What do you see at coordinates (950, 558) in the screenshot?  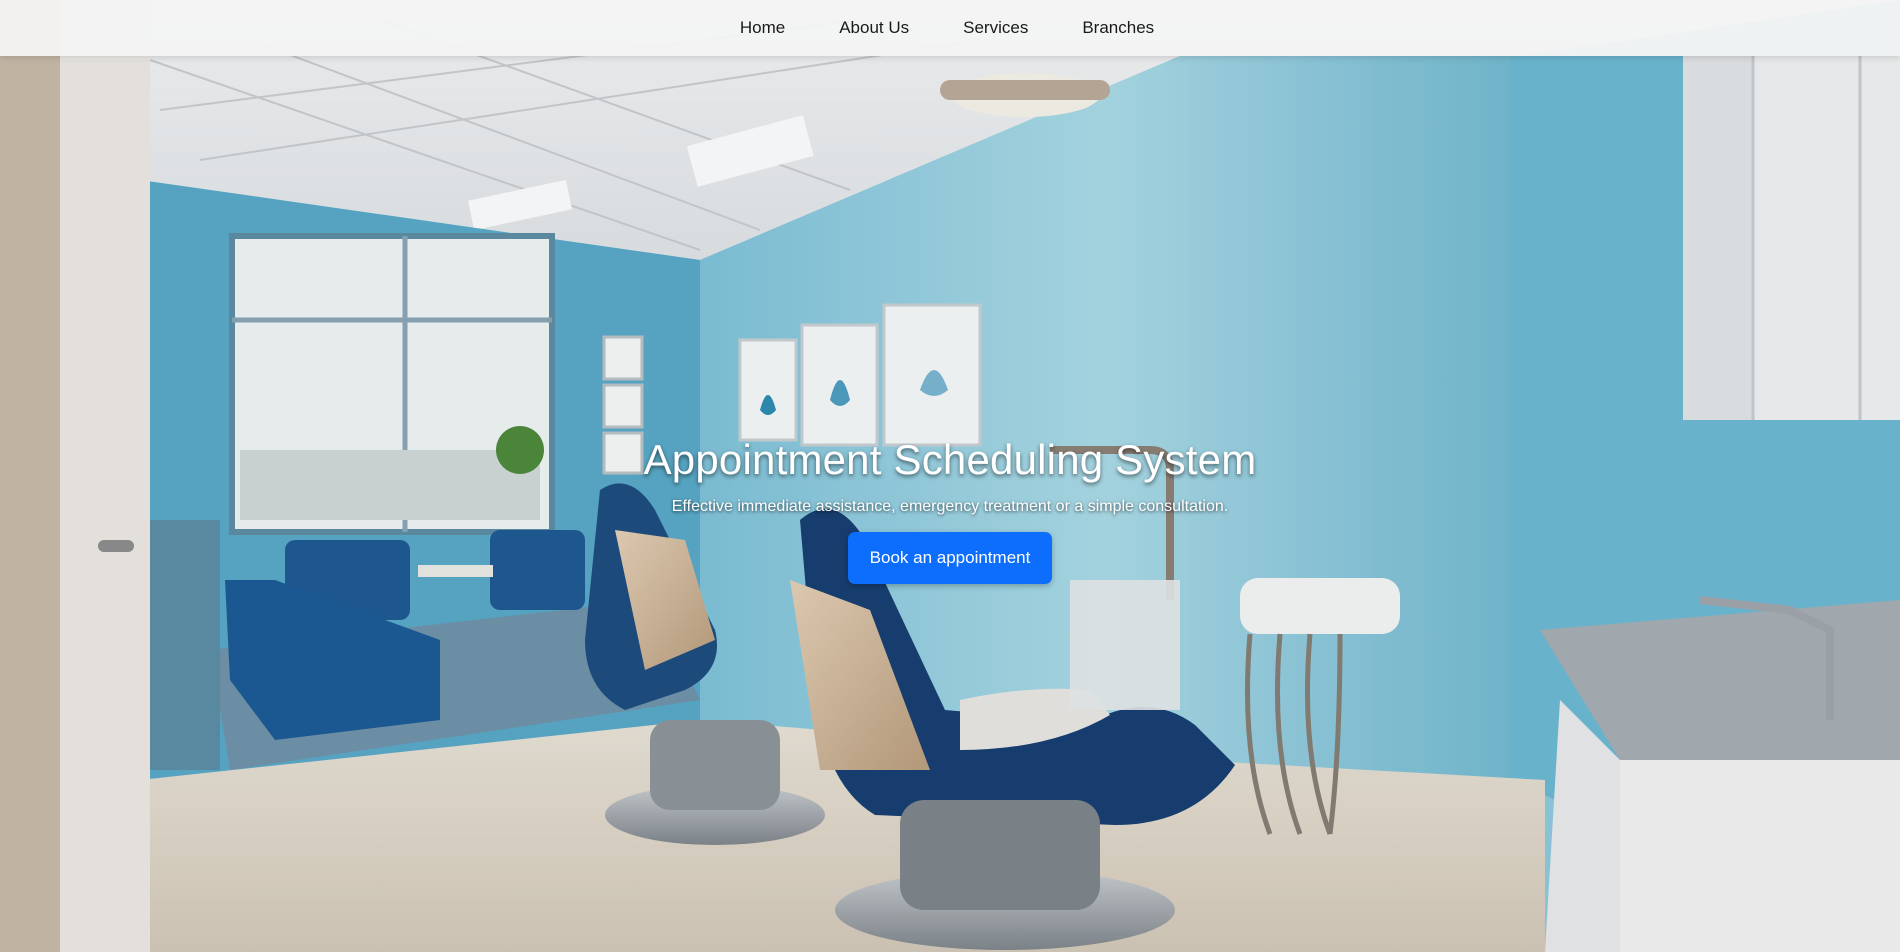 I see `book-appointment-button: Book an appointment` at bounding box center [950, 558].